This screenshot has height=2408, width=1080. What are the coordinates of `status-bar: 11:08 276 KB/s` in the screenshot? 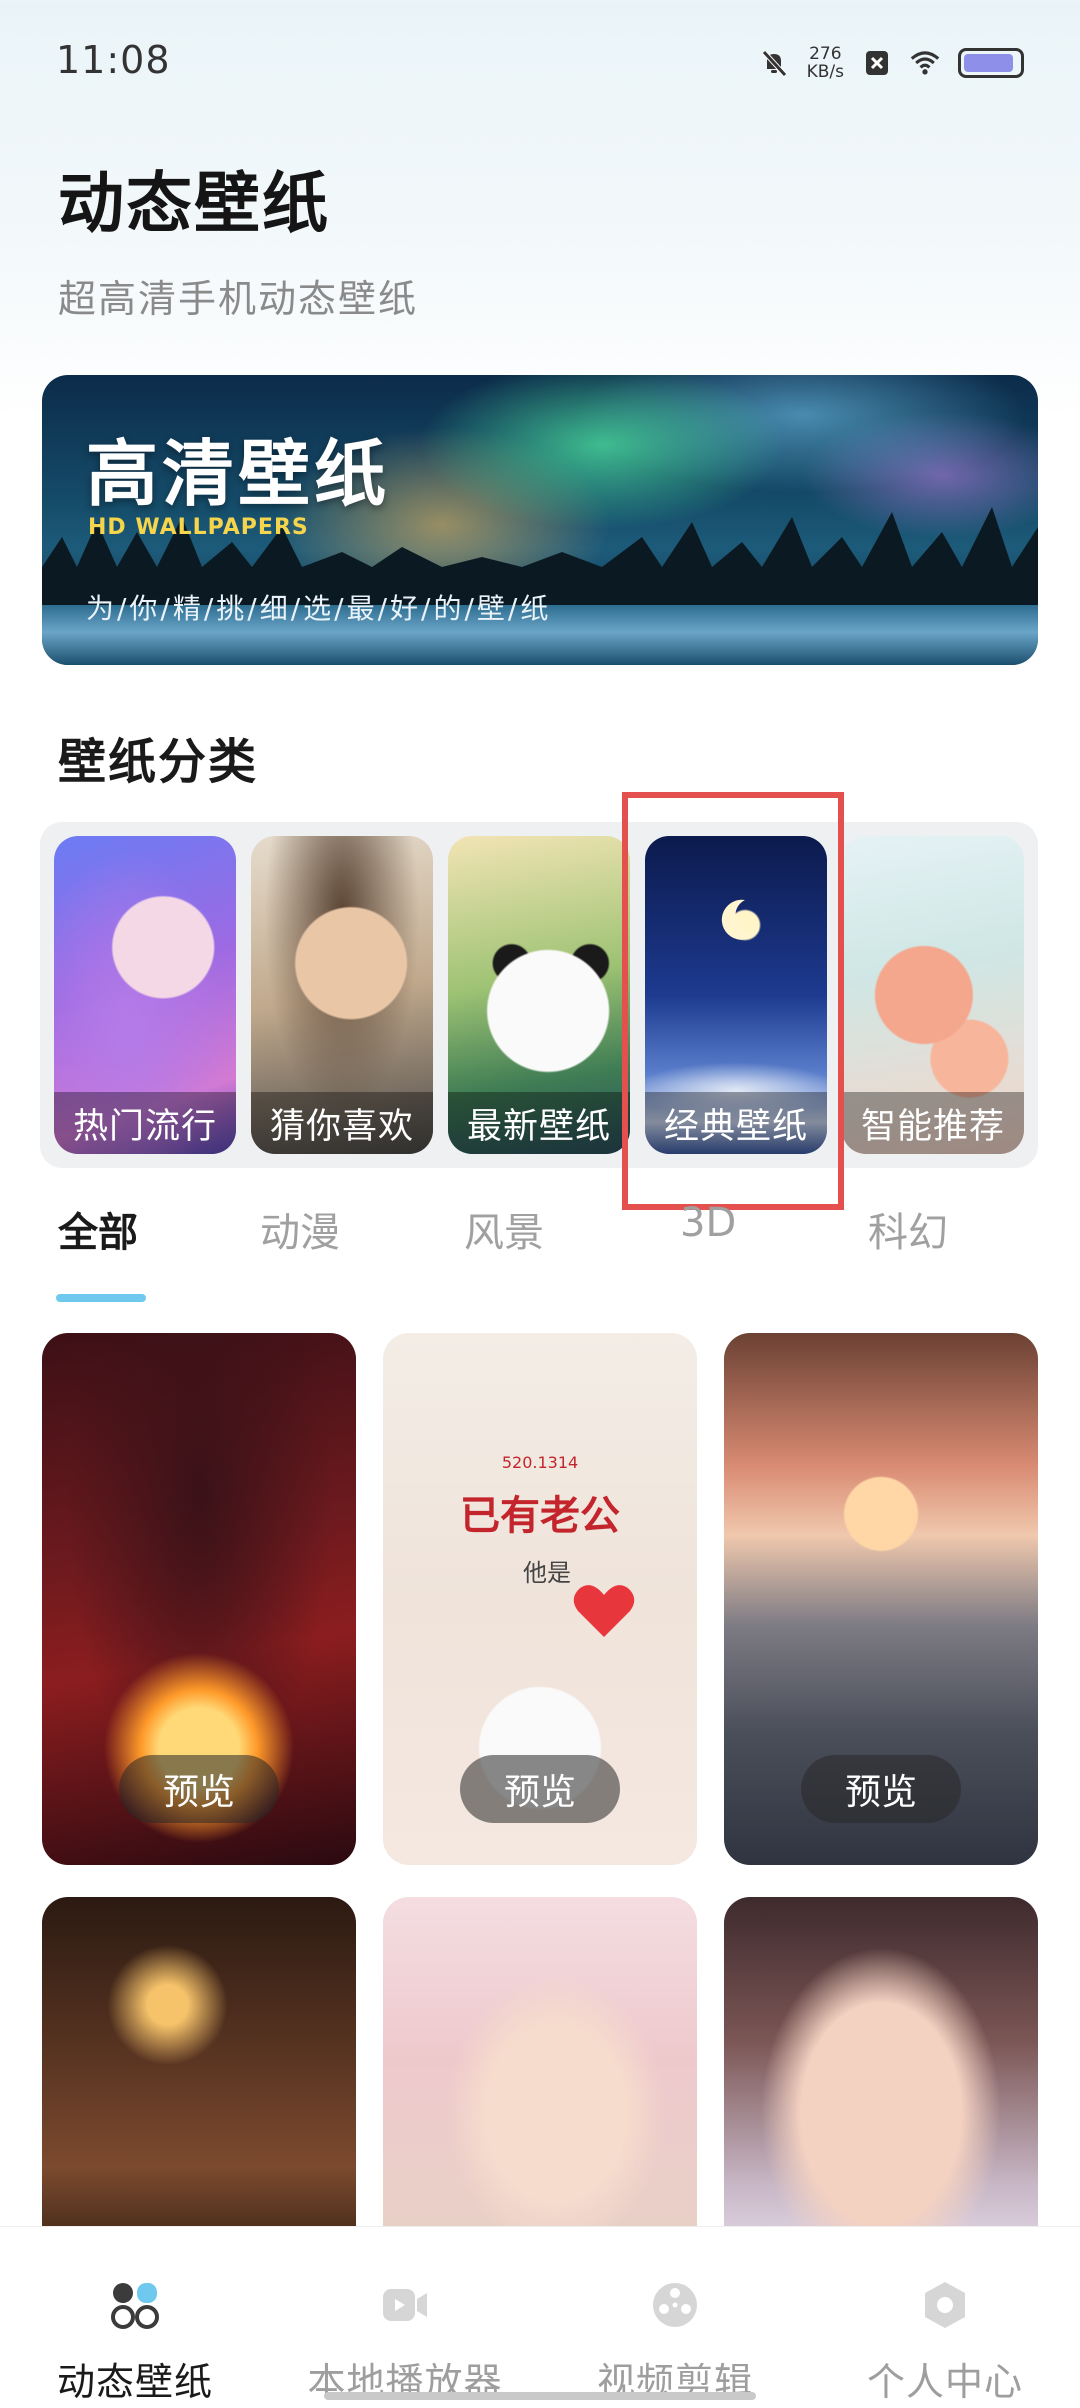 It's located at (540, 60).